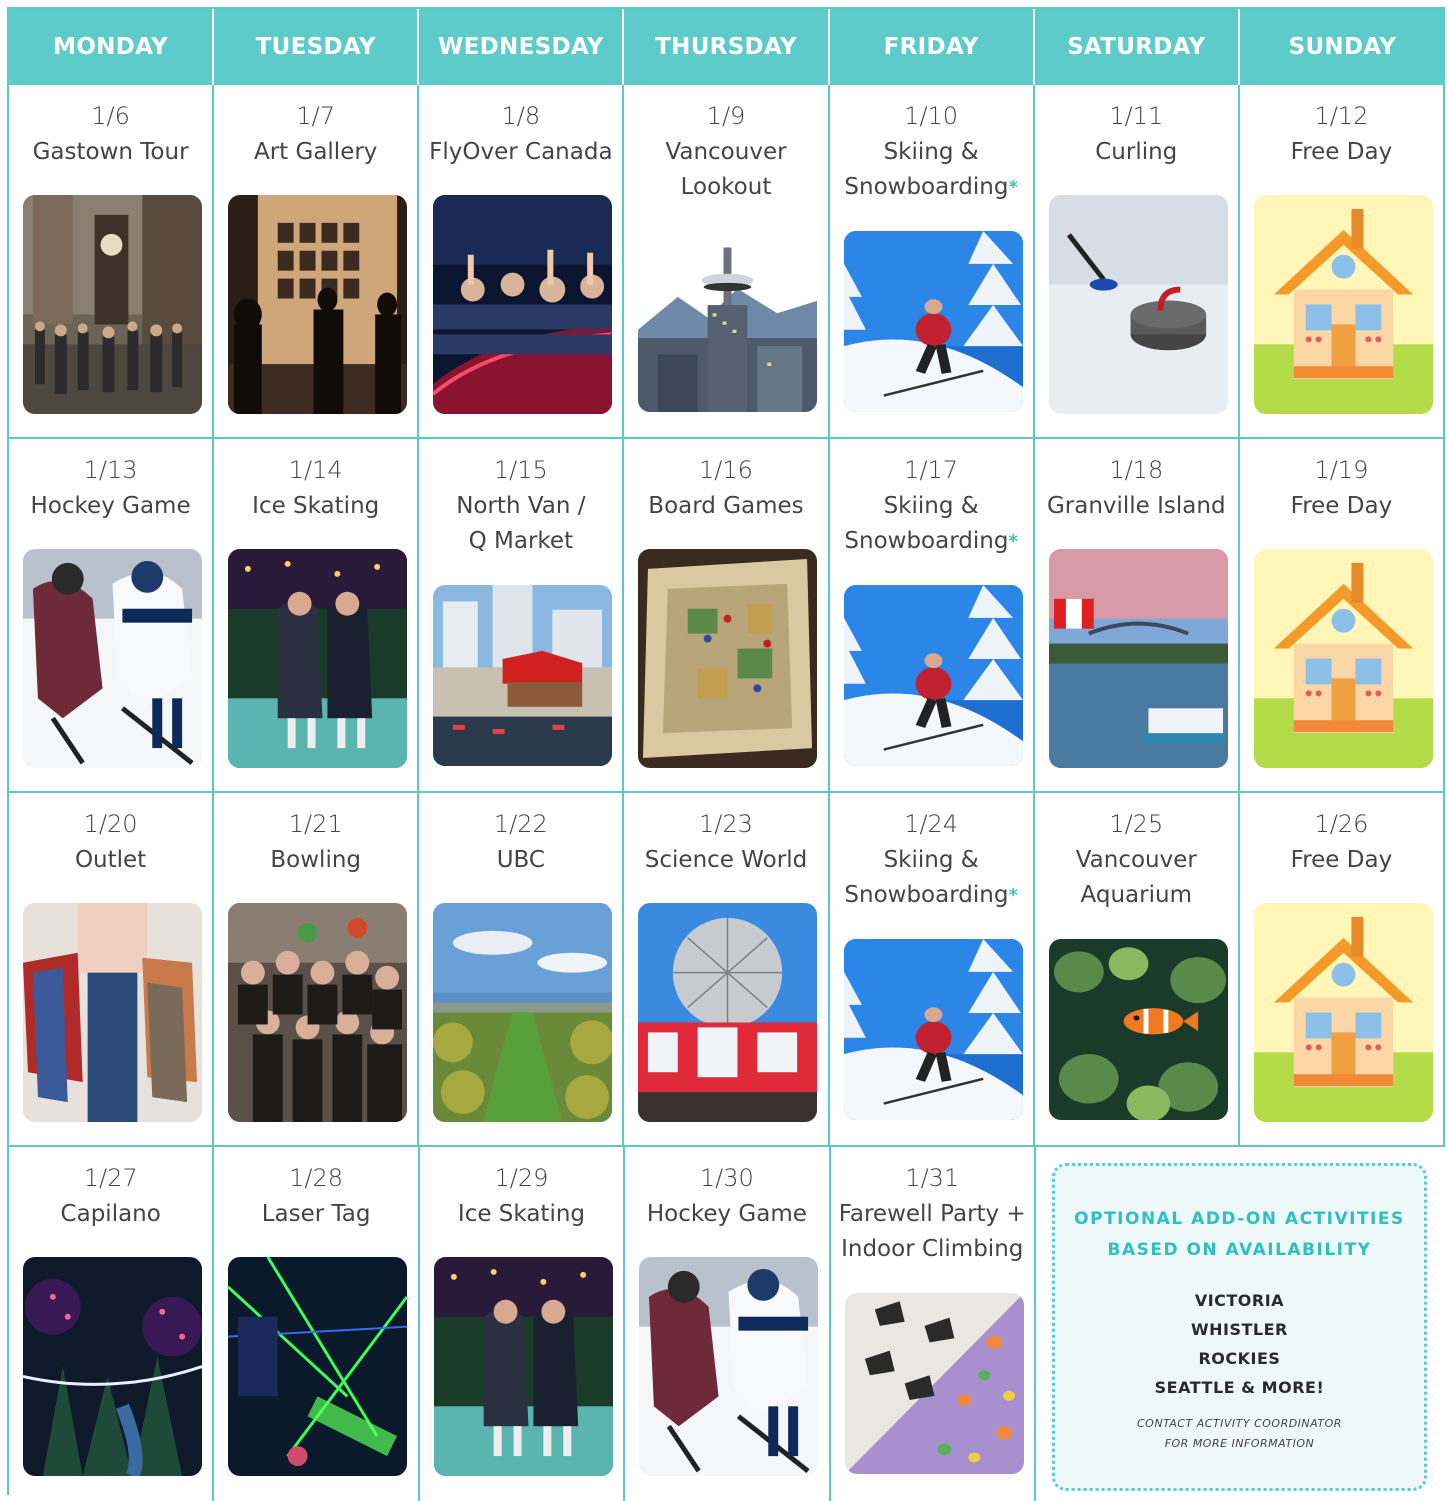  What do you see at coordinates (315, 824) in the screenshot?
I see `day-date: 1/21` at bounding box center [315, 824].